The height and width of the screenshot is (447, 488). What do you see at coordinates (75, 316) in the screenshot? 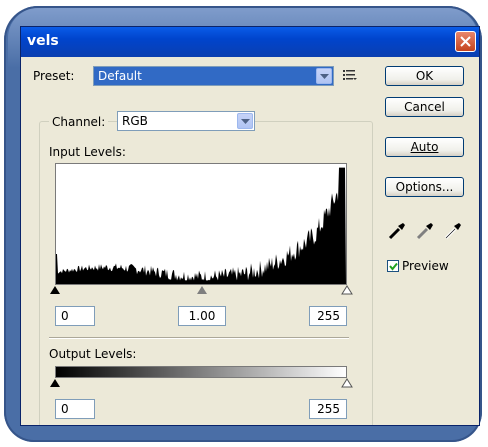
I see `input-black-field: 0` at bounding box center [75, 316].